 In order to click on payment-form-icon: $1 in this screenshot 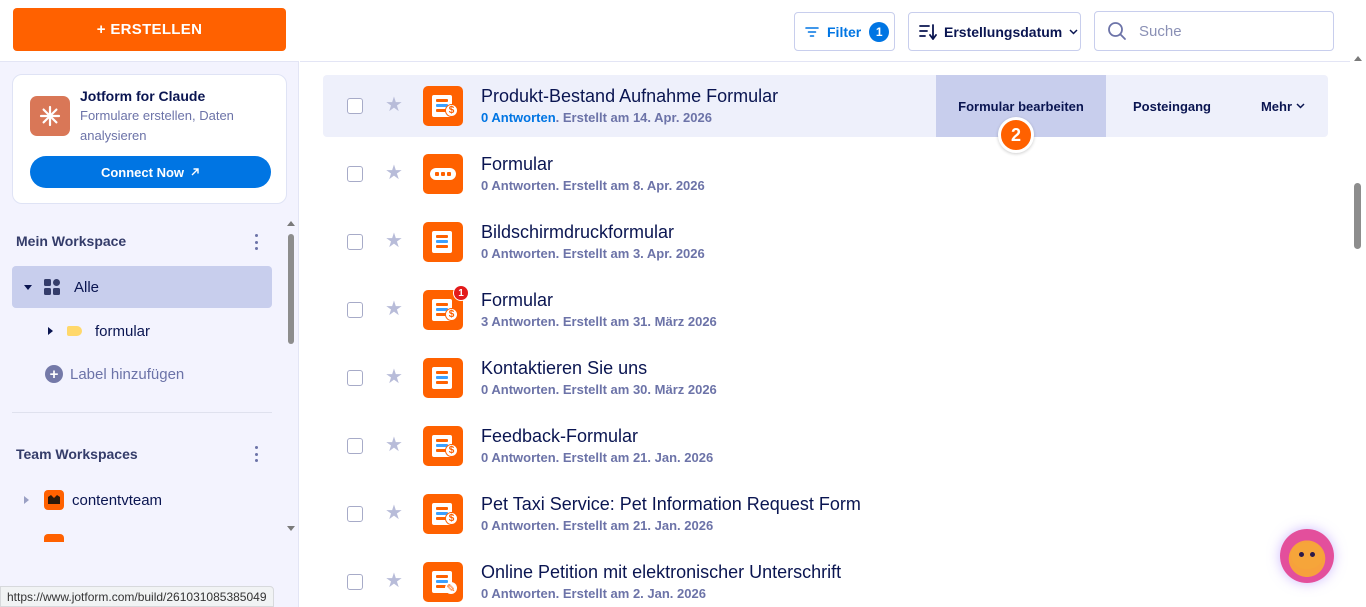, I will do `click(446, 307)`.